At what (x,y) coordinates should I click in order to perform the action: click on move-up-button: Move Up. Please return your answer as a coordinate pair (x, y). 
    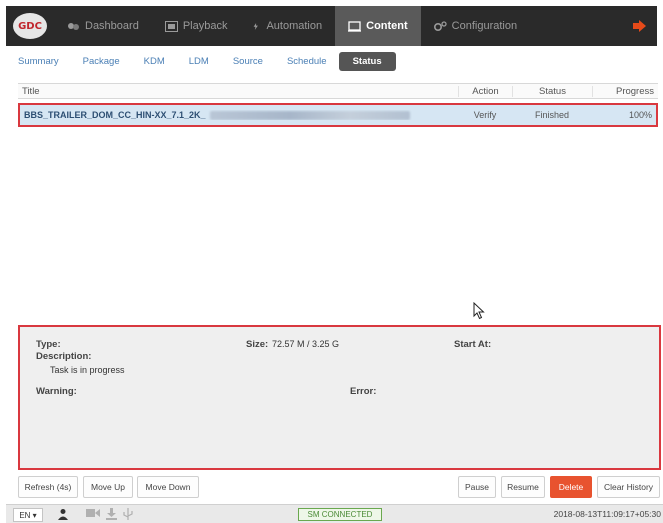
    Looking at the image, I should click on (108, 487).